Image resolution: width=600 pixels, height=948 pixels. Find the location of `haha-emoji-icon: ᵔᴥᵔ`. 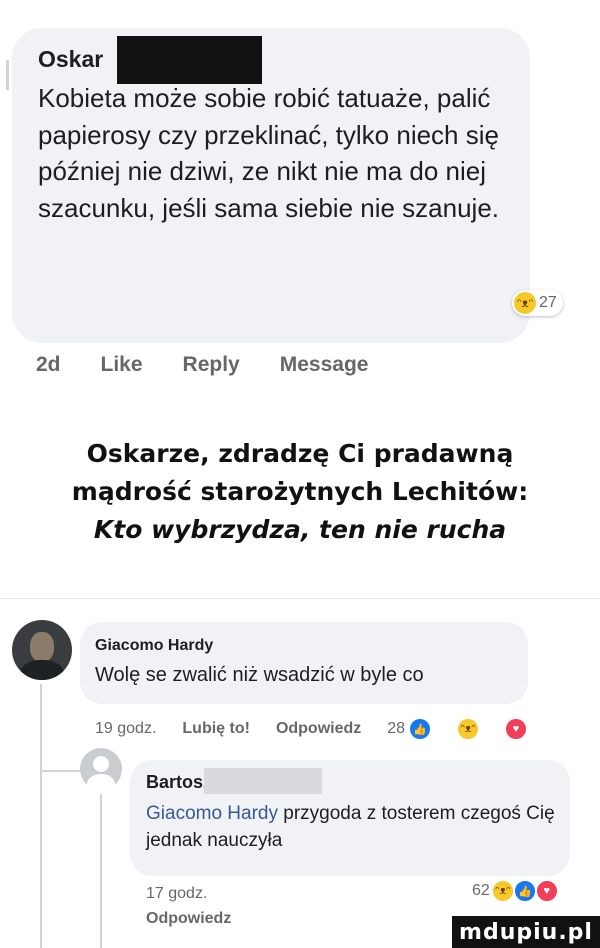

haha-emoji-icon: ᵔᴥᵔ is located at coordinates (525, 303).